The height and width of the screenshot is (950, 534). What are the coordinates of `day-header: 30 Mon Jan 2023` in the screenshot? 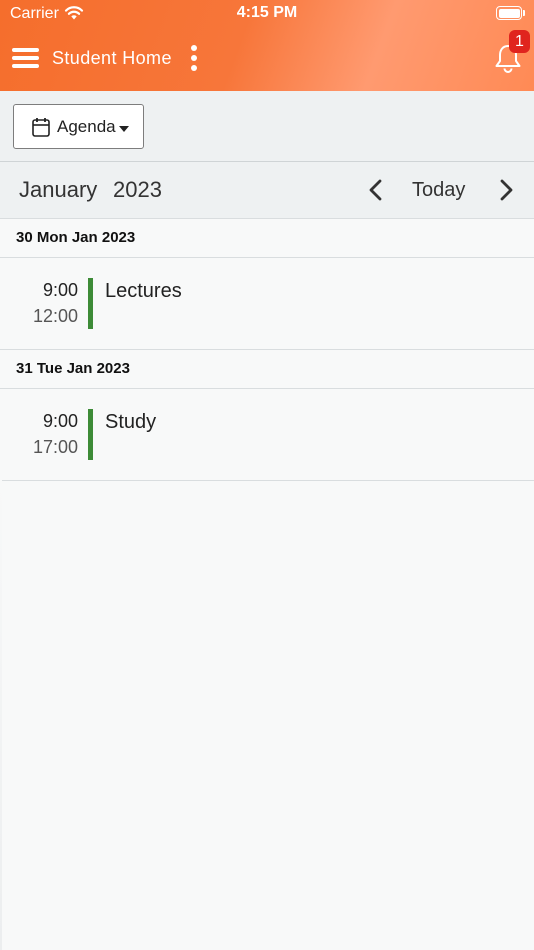 It's located at (267, 238).